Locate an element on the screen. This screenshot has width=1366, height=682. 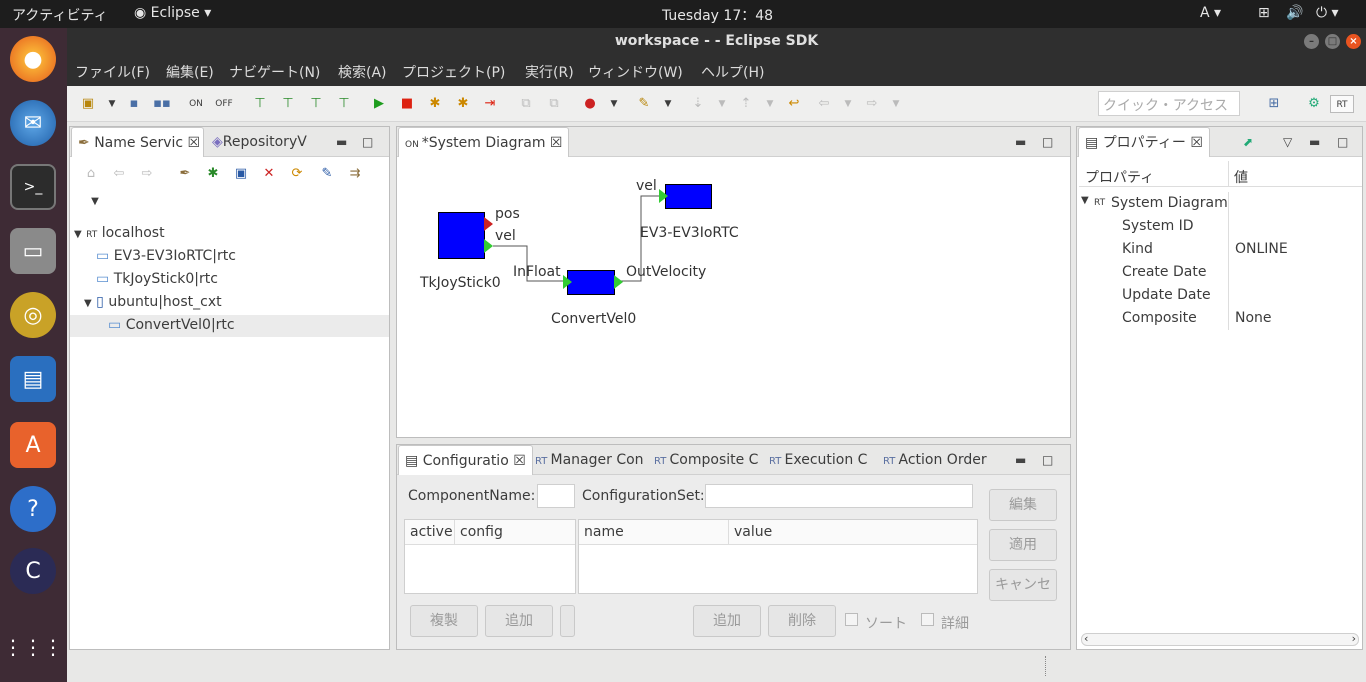
property-row-update-date: Update Date is located at coordinates (1220, 295).